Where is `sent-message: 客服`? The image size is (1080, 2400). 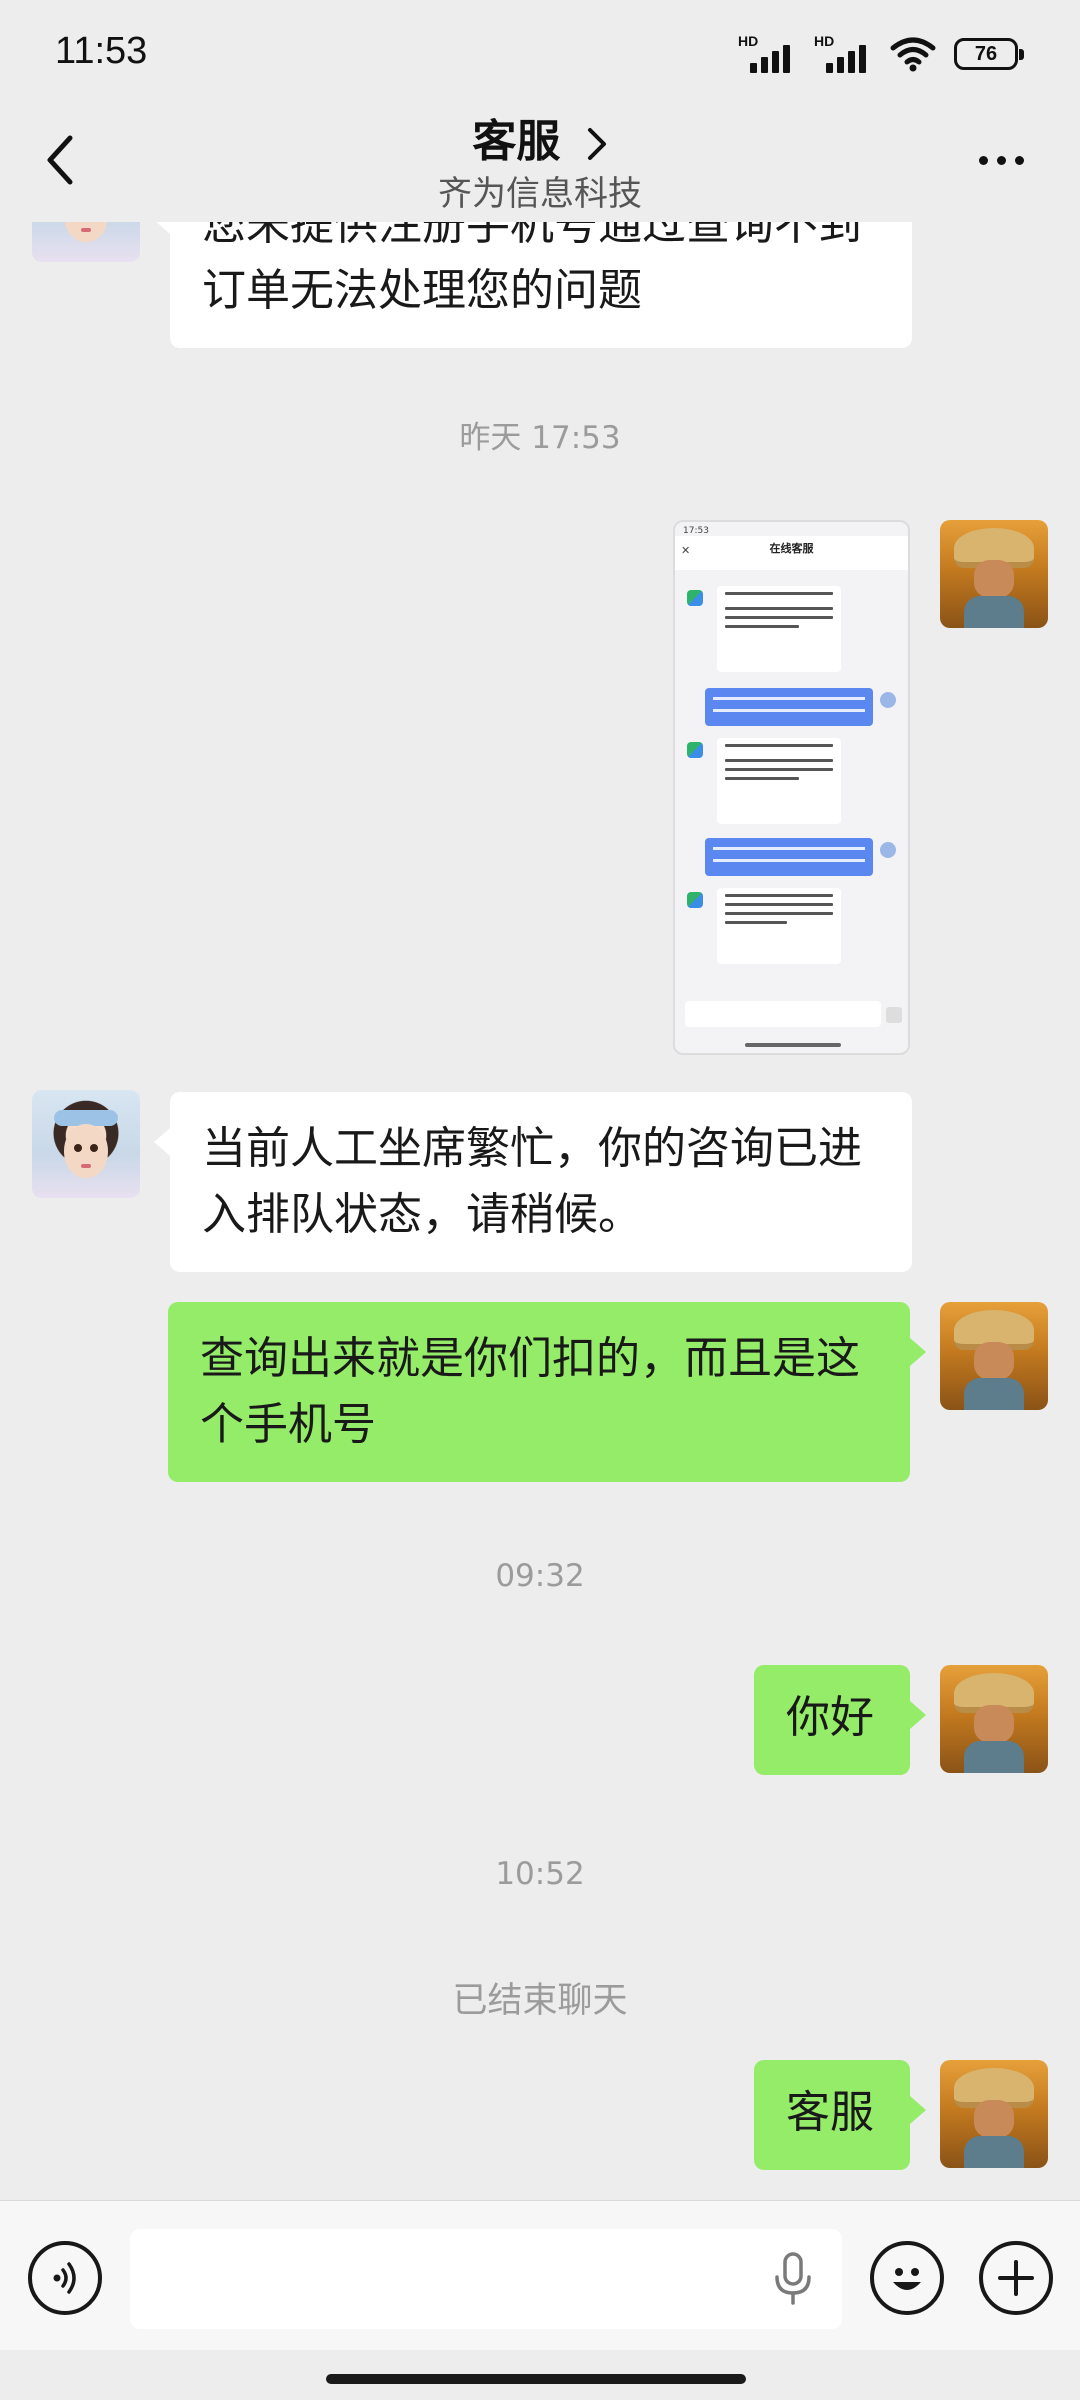 sent-message: 客服 is located at coordinates (840, 2115).